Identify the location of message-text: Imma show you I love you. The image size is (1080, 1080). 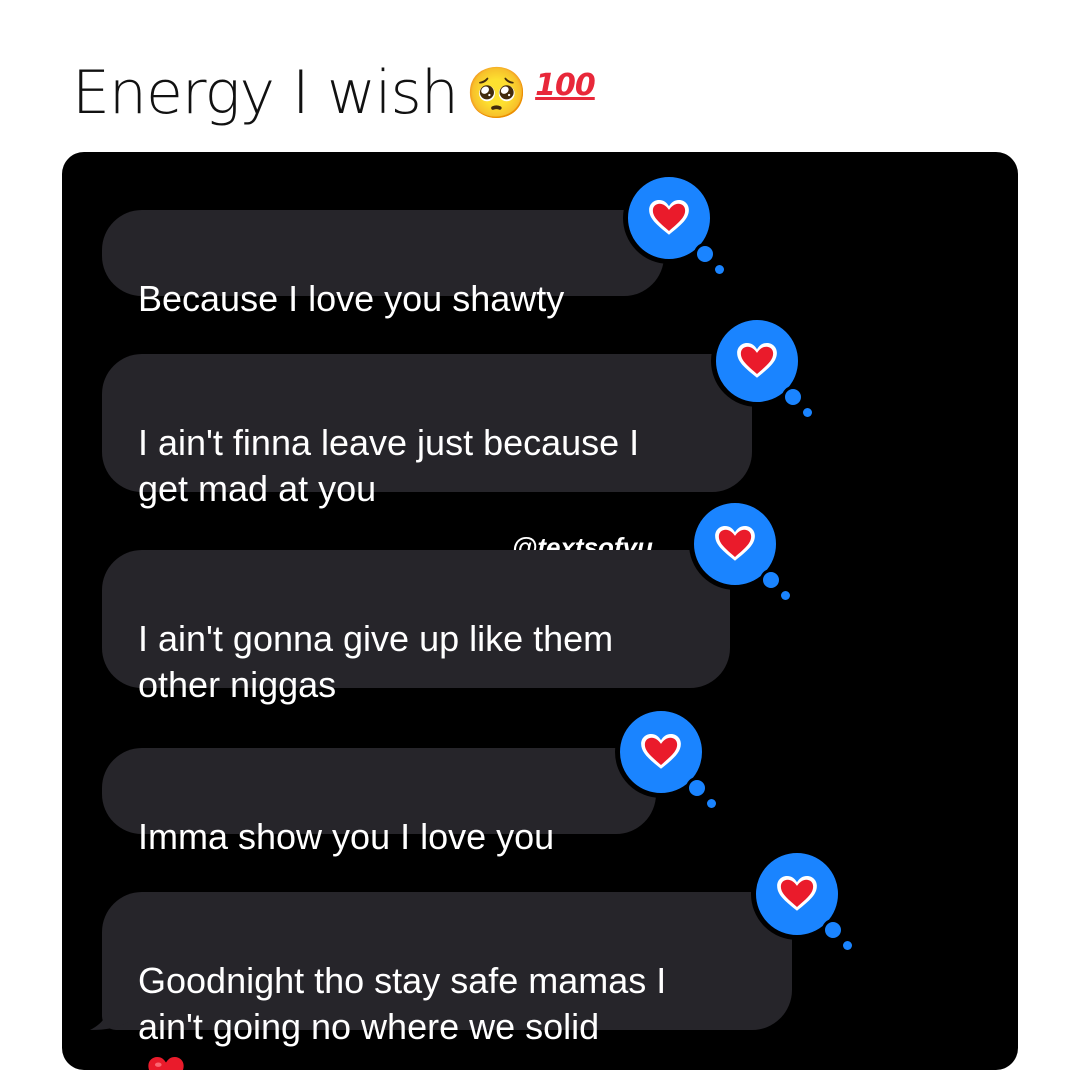
(346, 836).